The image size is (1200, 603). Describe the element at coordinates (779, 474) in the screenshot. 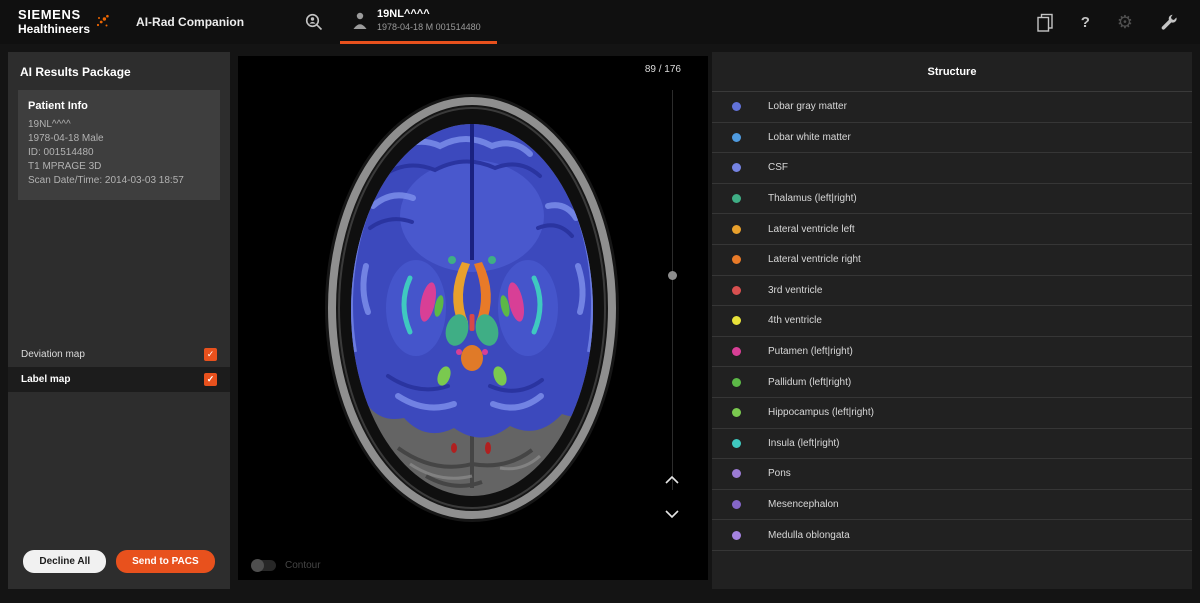

I see `structure-label: Pons` at that location.